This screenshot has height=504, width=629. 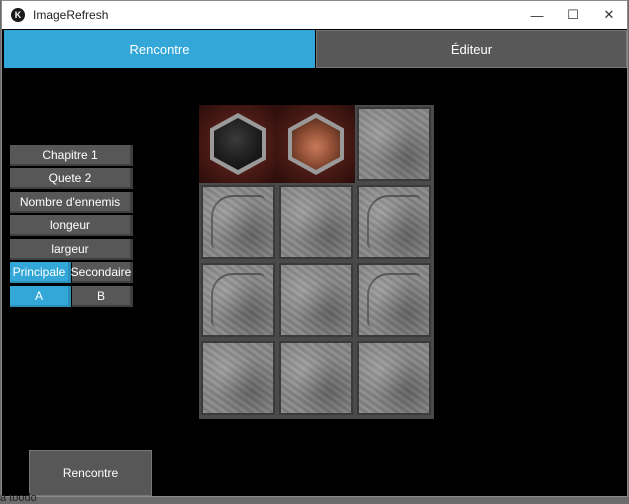 What do you see at coordinates (18, 15) in the screenshot?
I see `kivy-icon: K` at bounding box center [18, 15].